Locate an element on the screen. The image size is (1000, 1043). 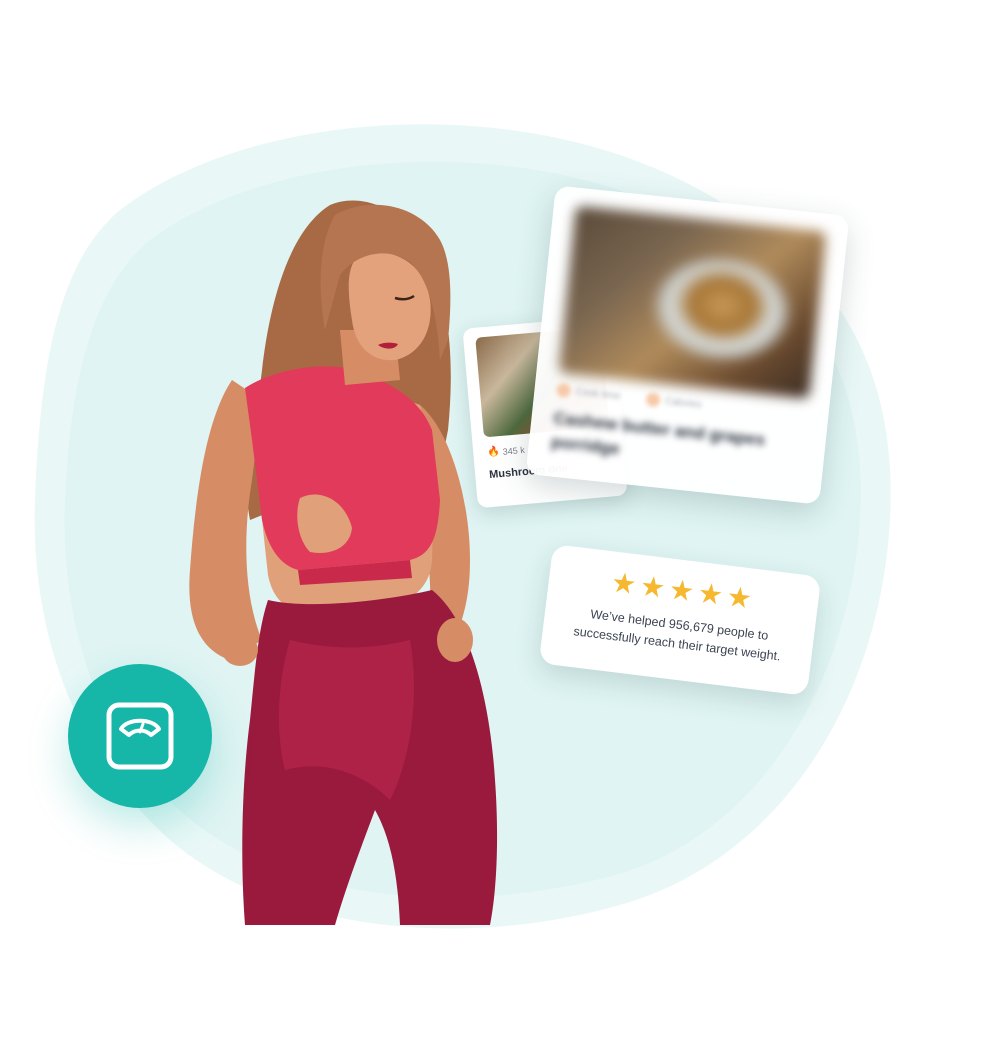
scale-badge is located at coordinates (140, 736).